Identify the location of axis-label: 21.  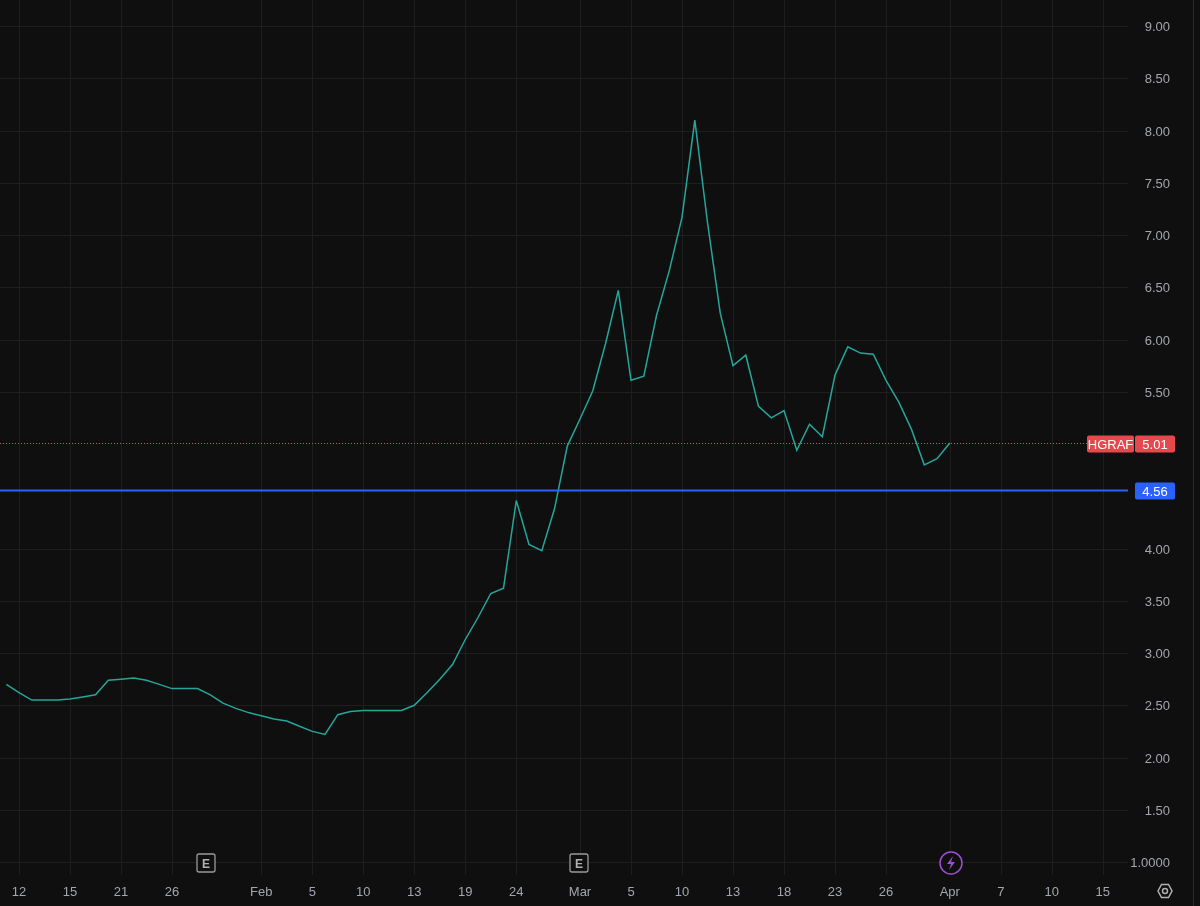
(121, 891).